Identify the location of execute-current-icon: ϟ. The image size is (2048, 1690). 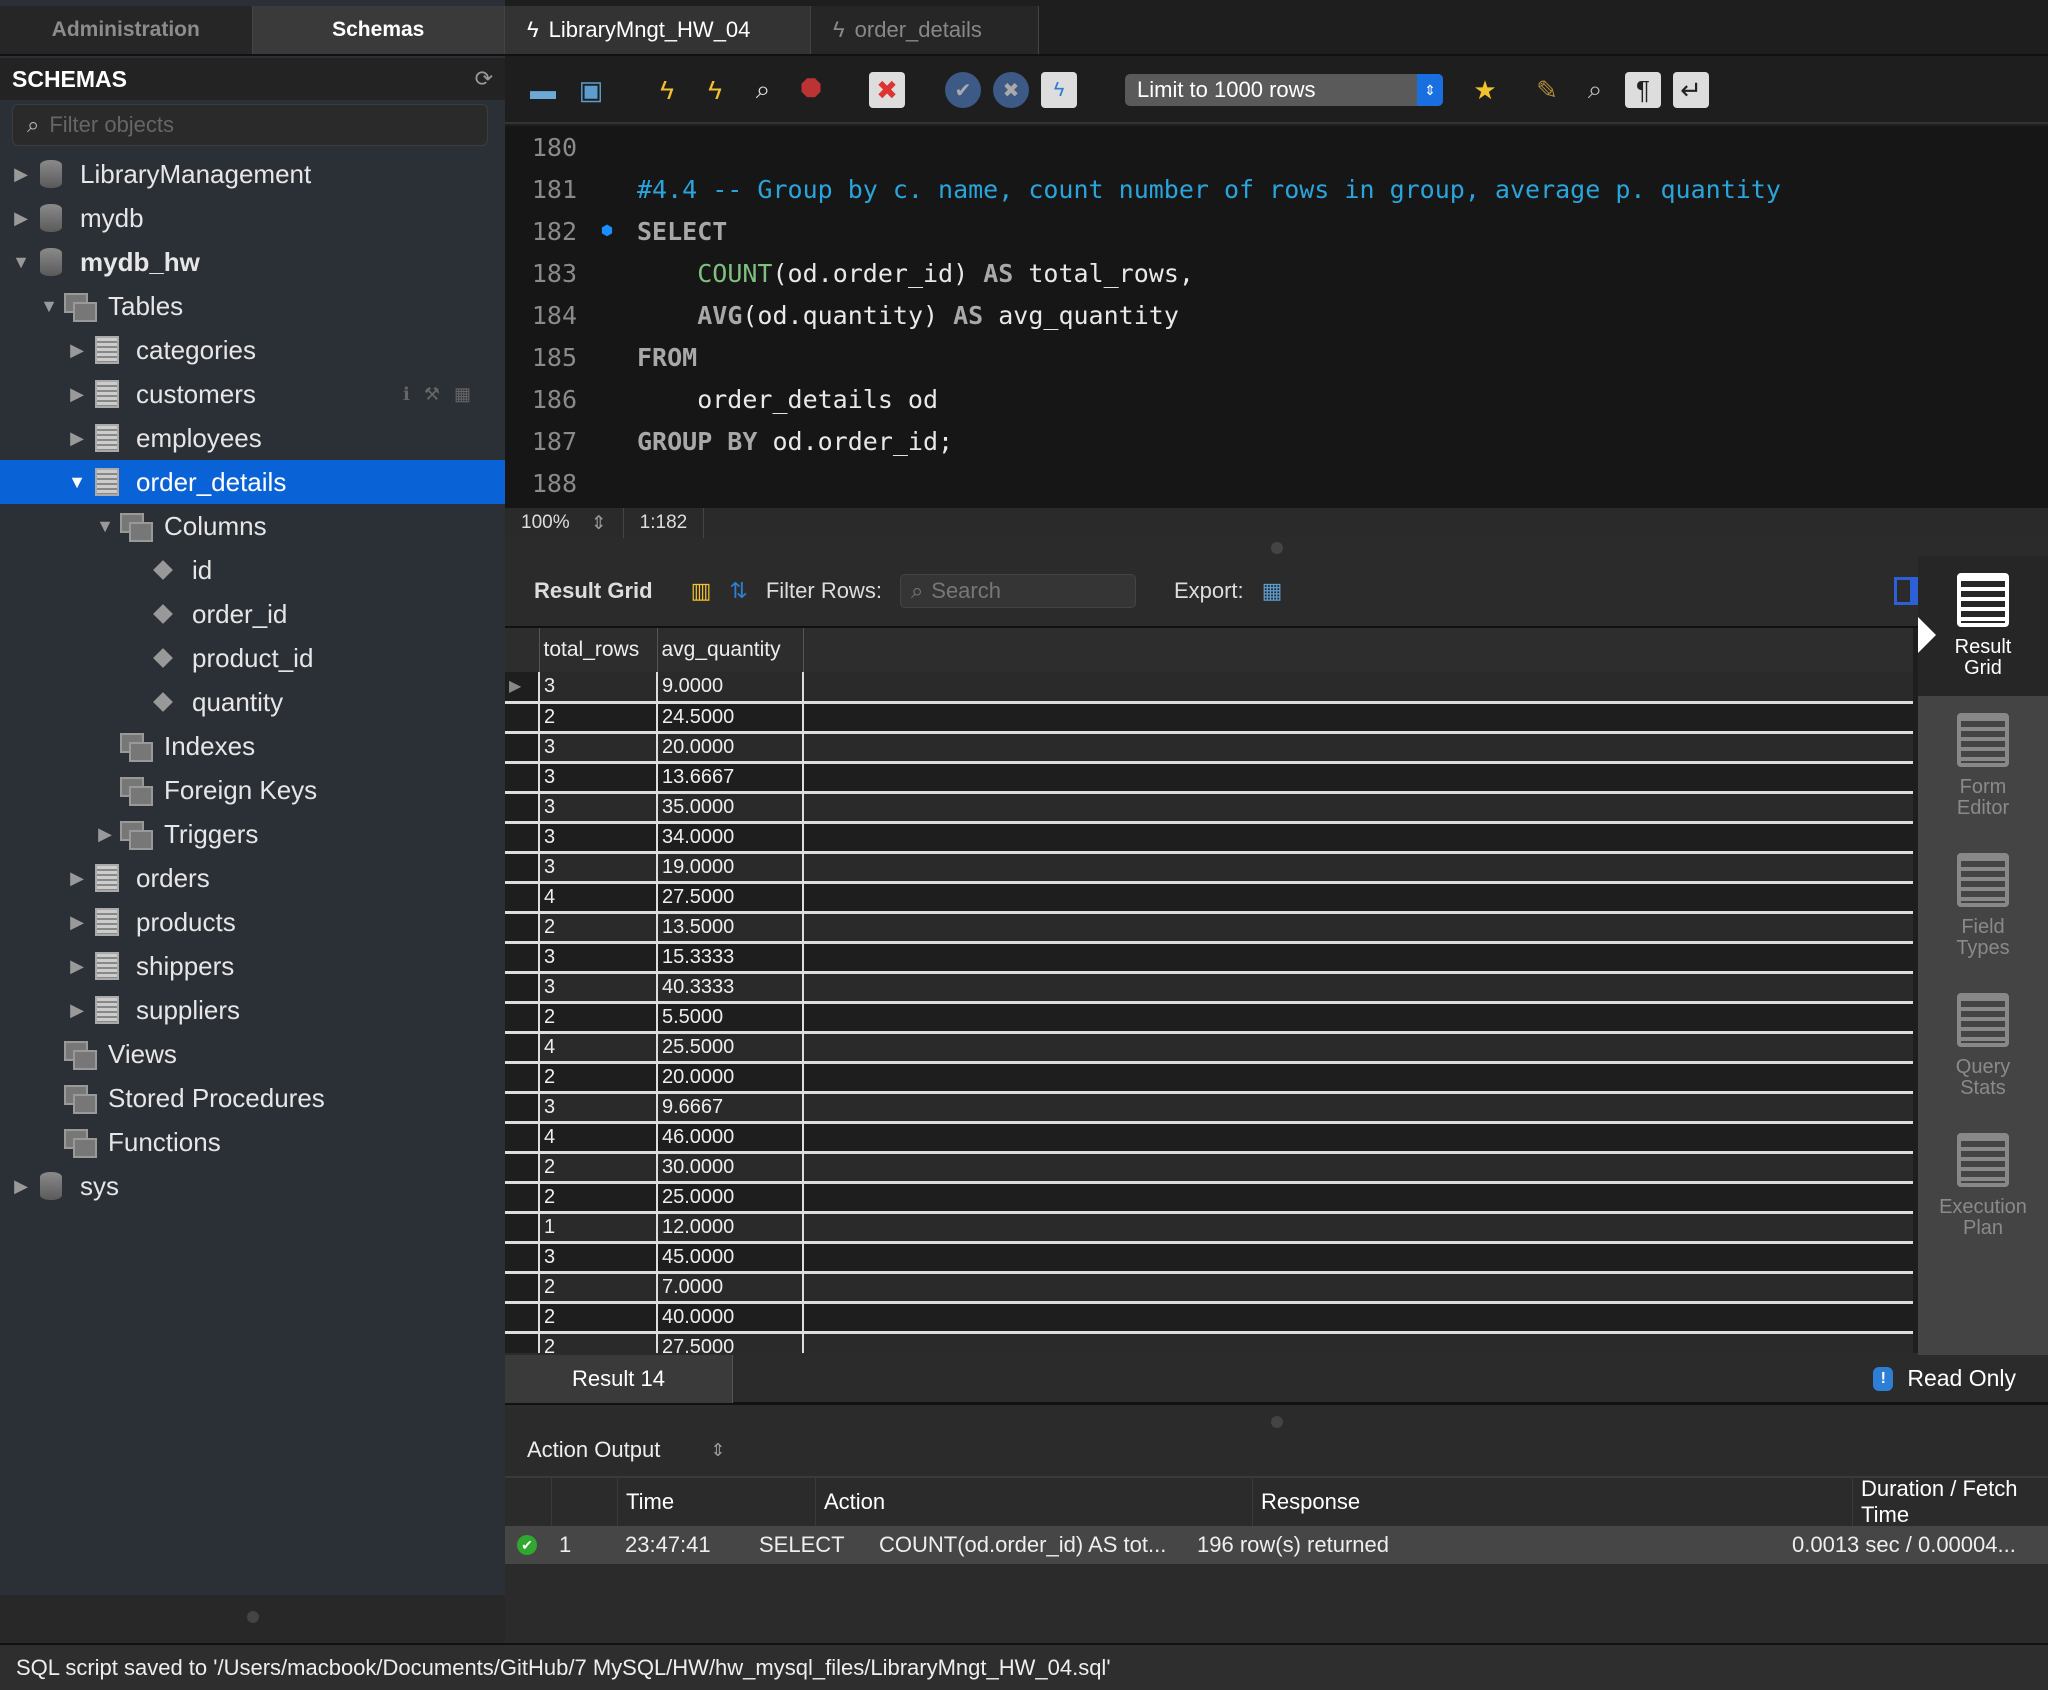
(715, 90).